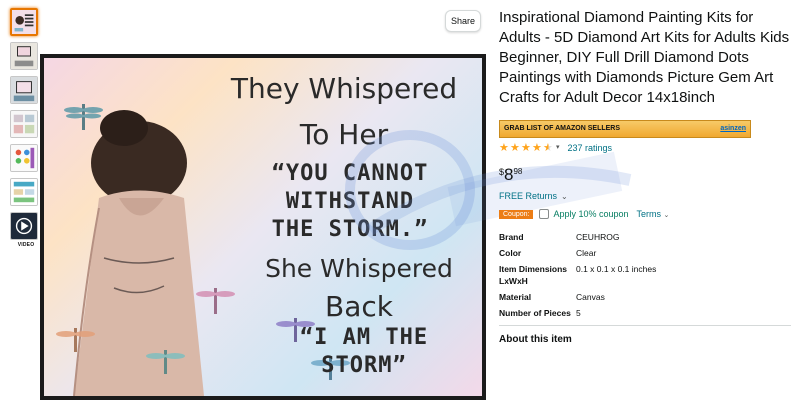  I want to click on details-value: CEUHROG, so click(598, 237).